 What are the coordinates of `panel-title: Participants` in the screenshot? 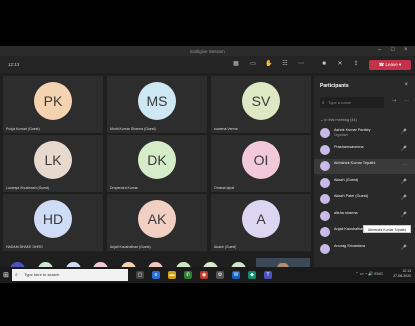 It's located at (334, 86).